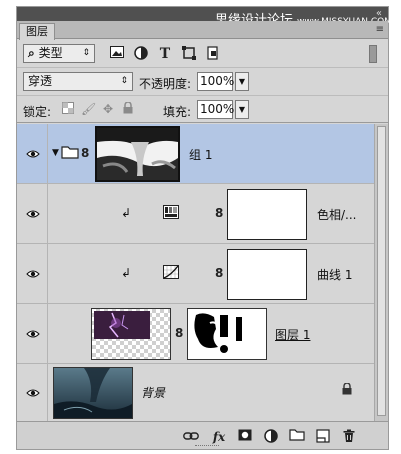 This screenshot has width=401, height=454. Describe the element at coordinates (191, 437) in the screenshot. I see `link-layers-icon` at that location.